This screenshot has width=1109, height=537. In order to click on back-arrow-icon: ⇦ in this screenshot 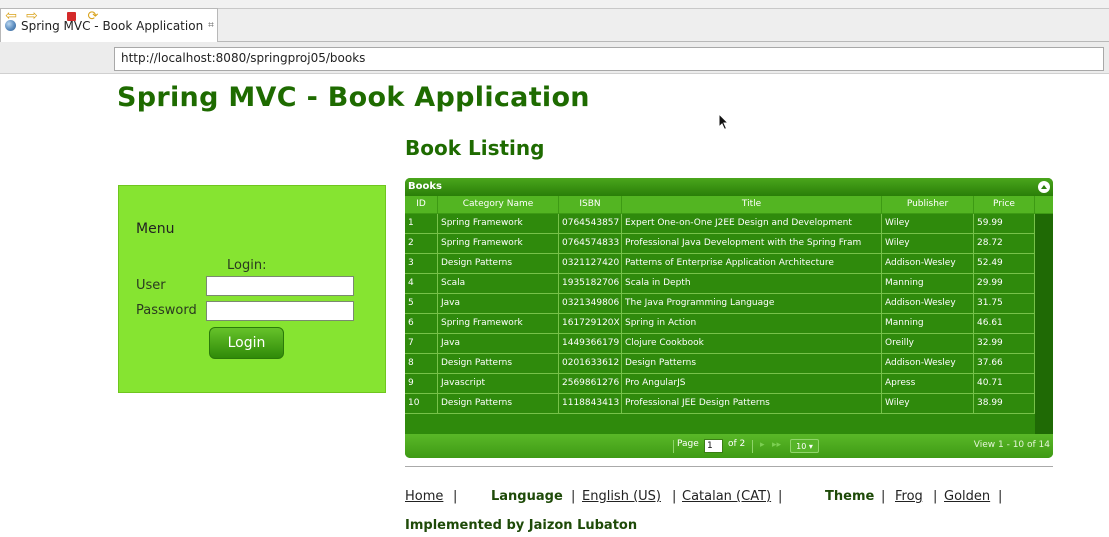, I will do `click(11, 16)`.